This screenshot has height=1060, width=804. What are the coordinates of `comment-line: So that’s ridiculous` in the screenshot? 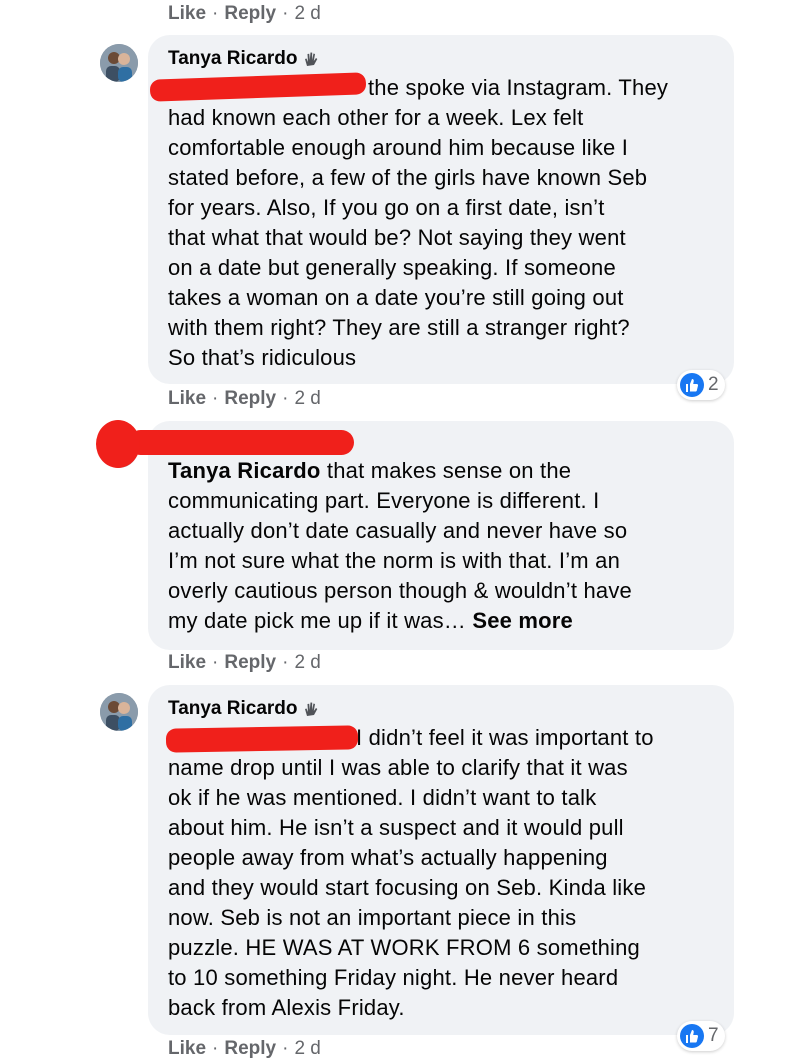 It's located at (262, 357).